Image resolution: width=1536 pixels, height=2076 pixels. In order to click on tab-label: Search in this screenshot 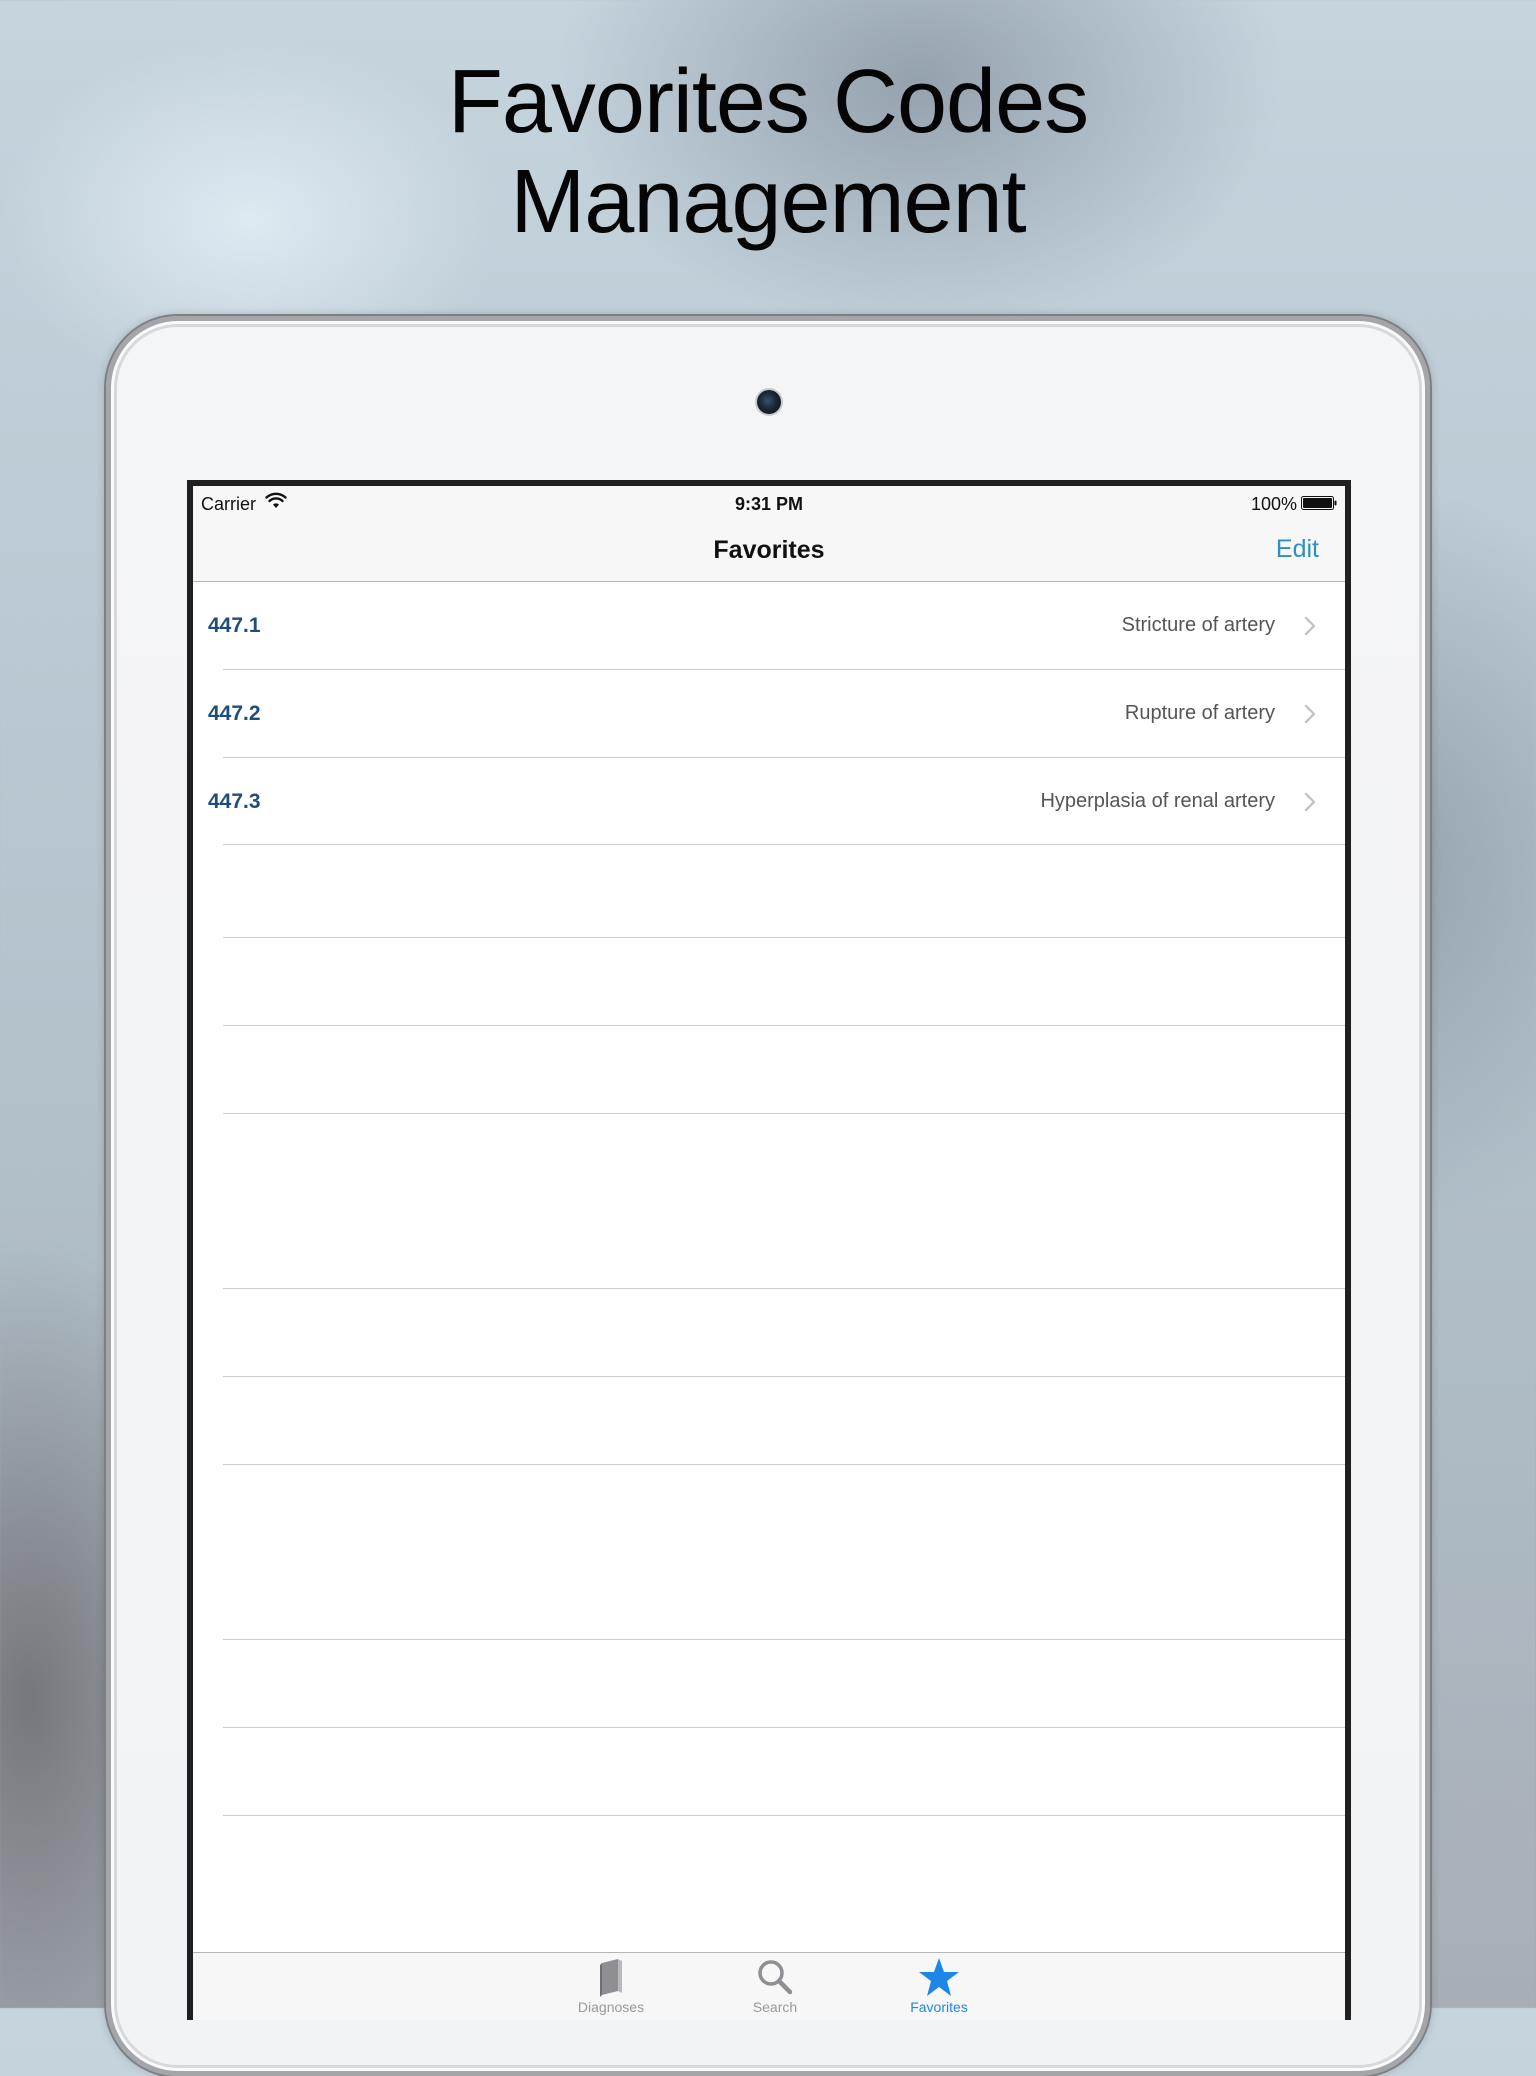, I will do `click(775, 2007)`.